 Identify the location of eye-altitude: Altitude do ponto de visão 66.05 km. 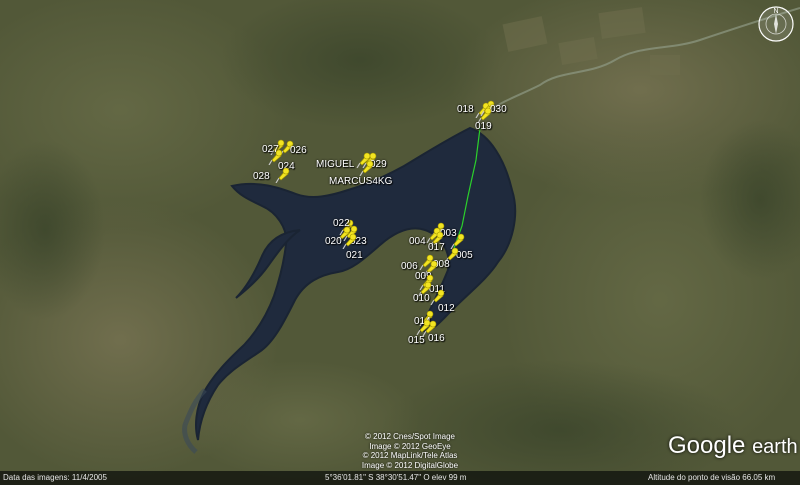
(712, 477).